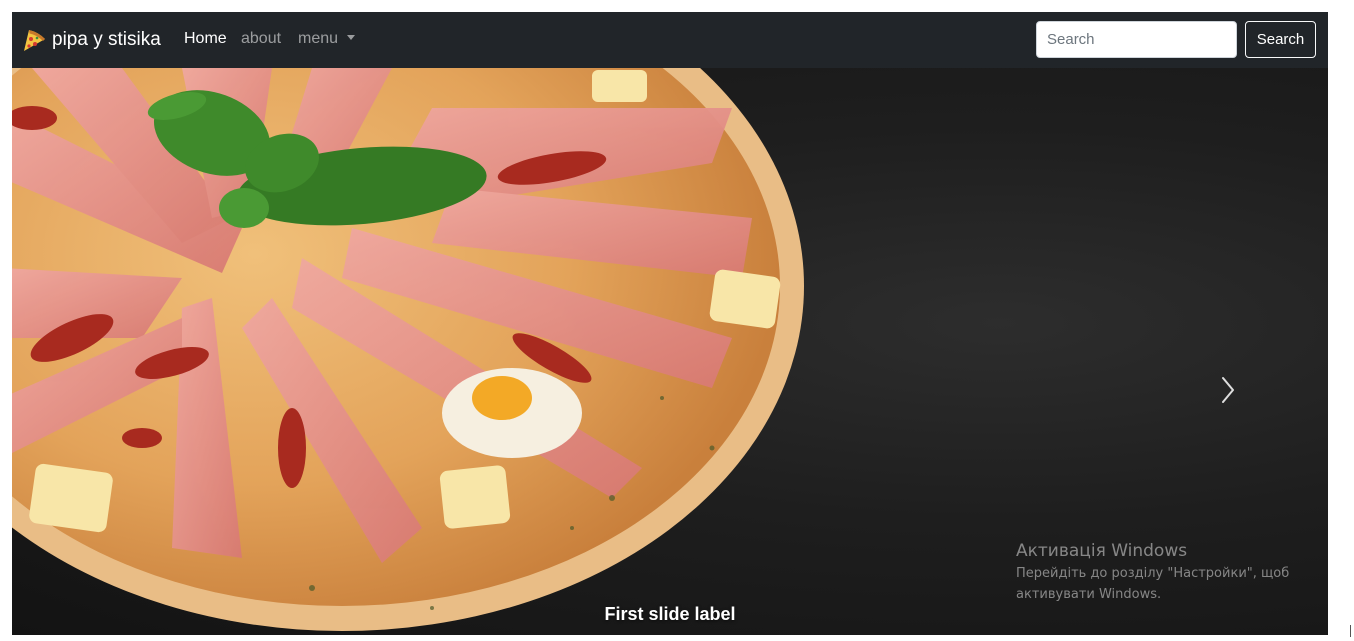  I want to click on carousel-next-button, so click(1228, 390).